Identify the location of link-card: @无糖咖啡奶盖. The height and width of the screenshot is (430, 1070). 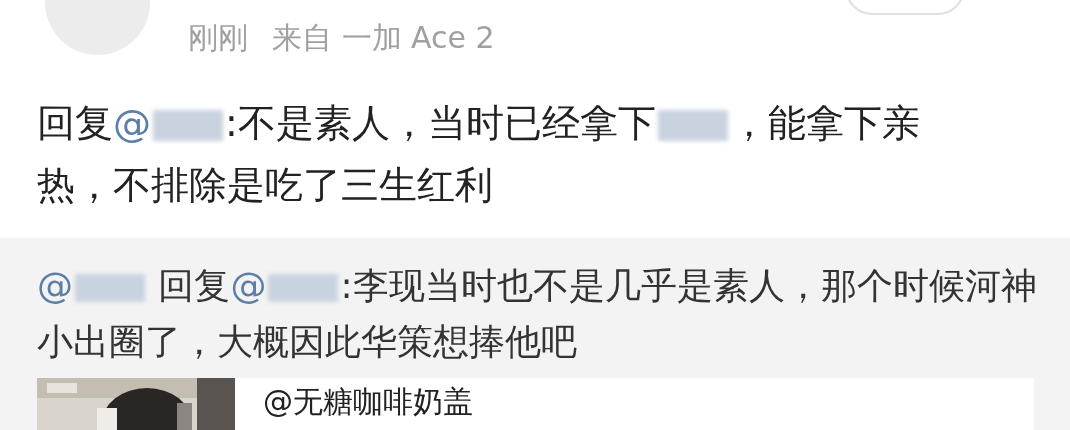
(535, 404).